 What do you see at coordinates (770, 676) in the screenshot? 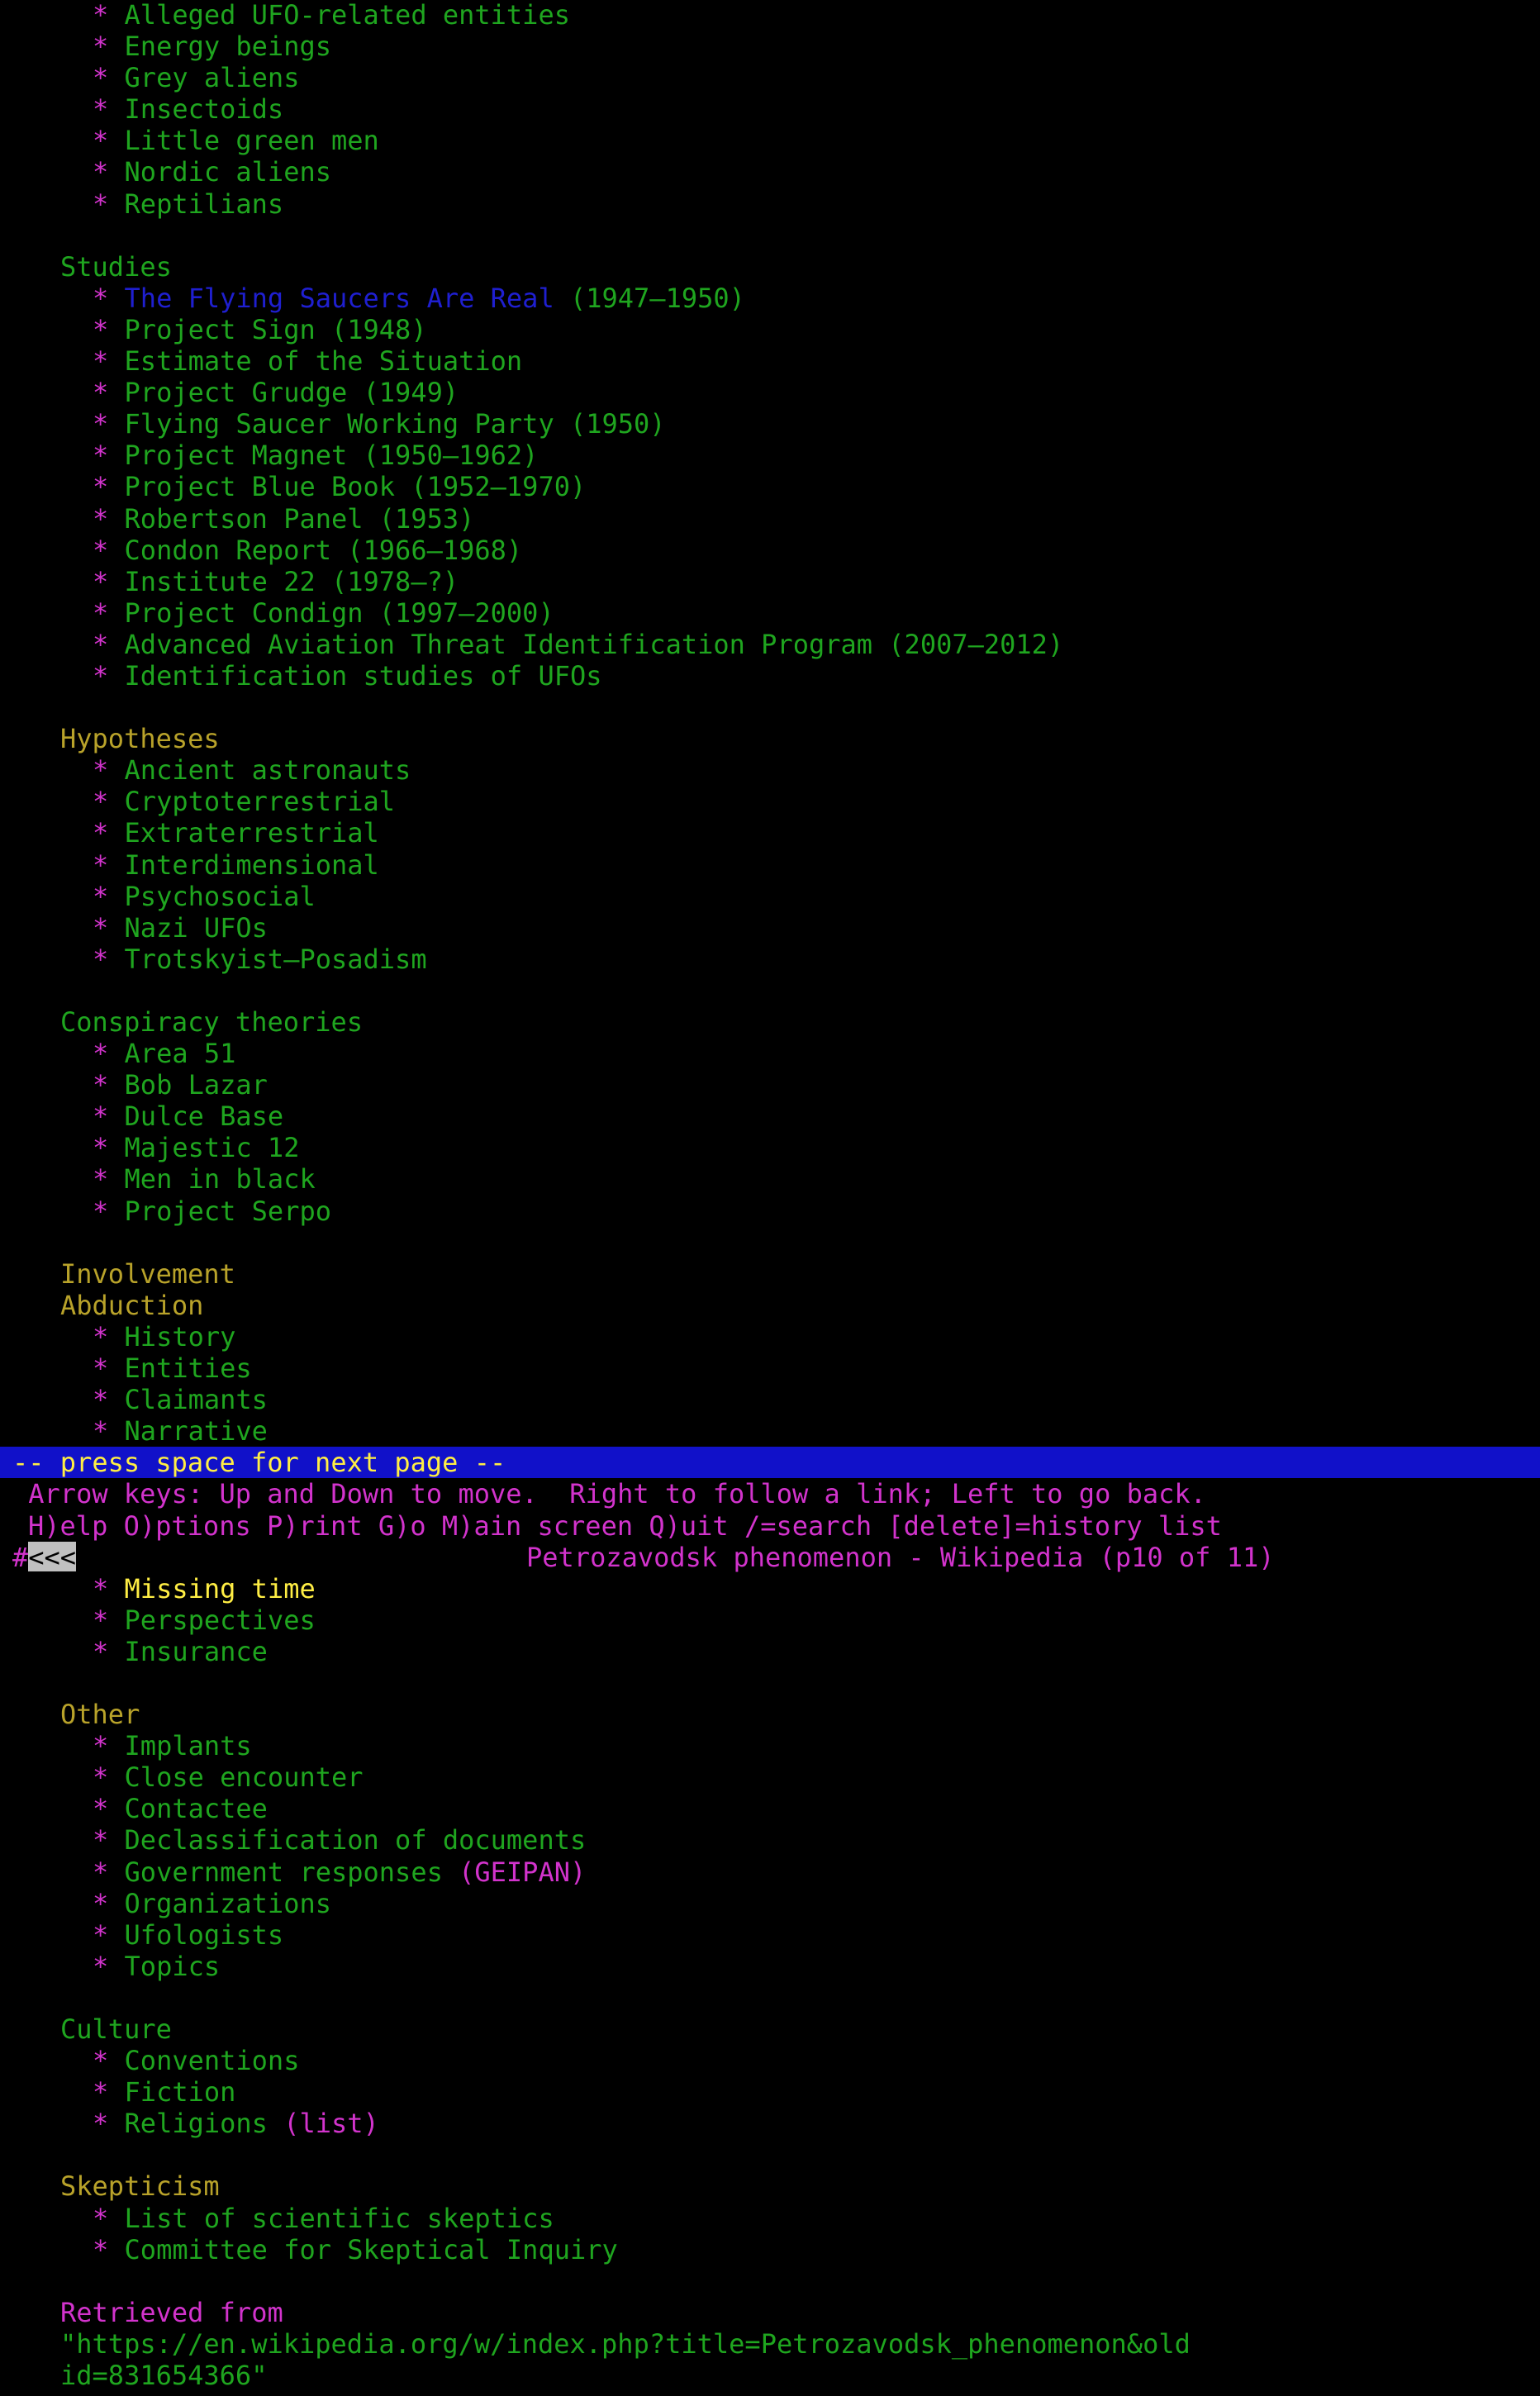
I see `list-item: * Identification studies of UFOs` at bounding box center [770, 676].